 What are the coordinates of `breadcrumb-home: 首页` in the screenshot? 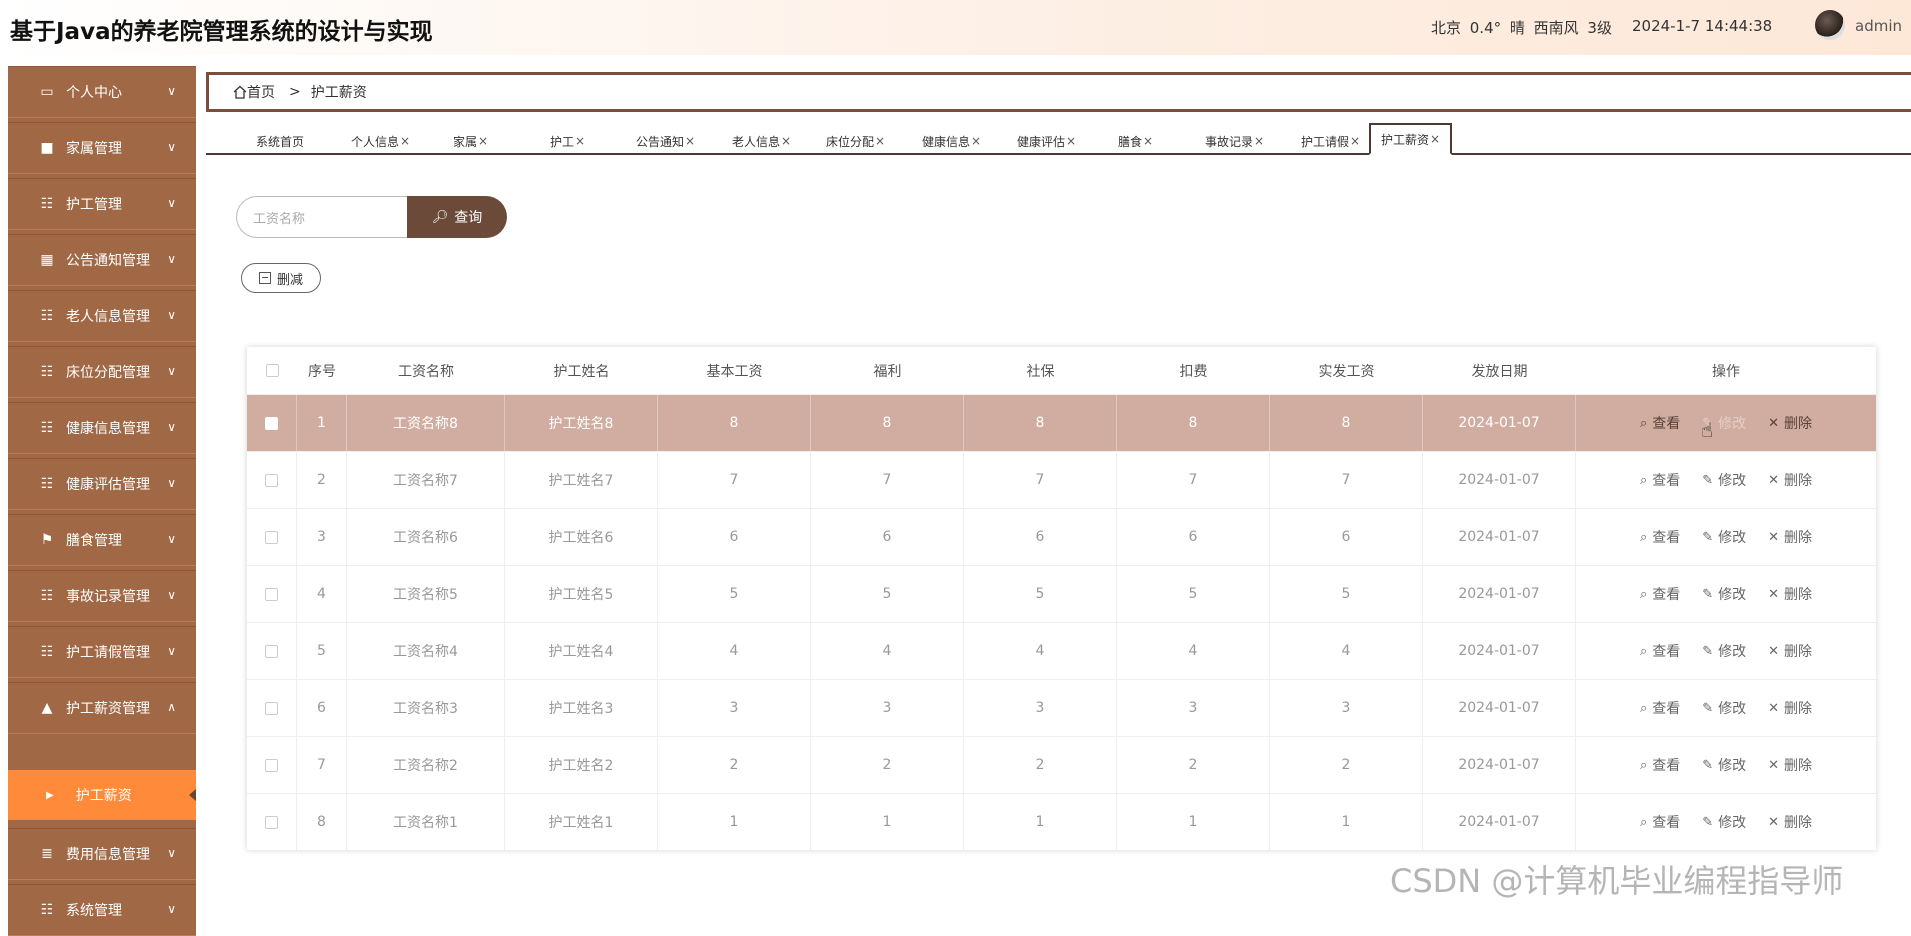 It's located at (254, 92).